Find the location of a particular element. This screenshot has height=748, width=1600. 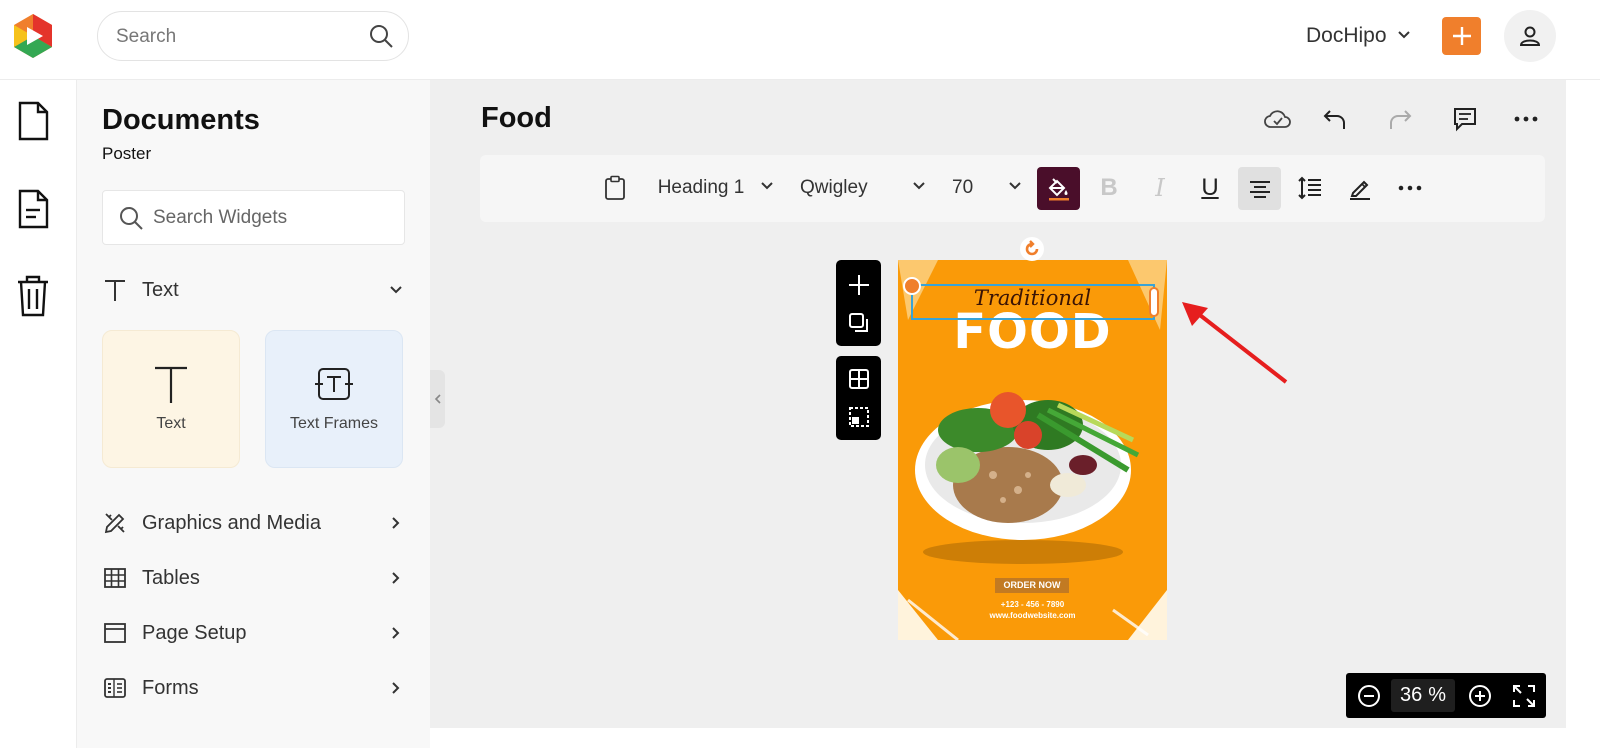

chevron-left-icon is located at coordinates (437, 399).